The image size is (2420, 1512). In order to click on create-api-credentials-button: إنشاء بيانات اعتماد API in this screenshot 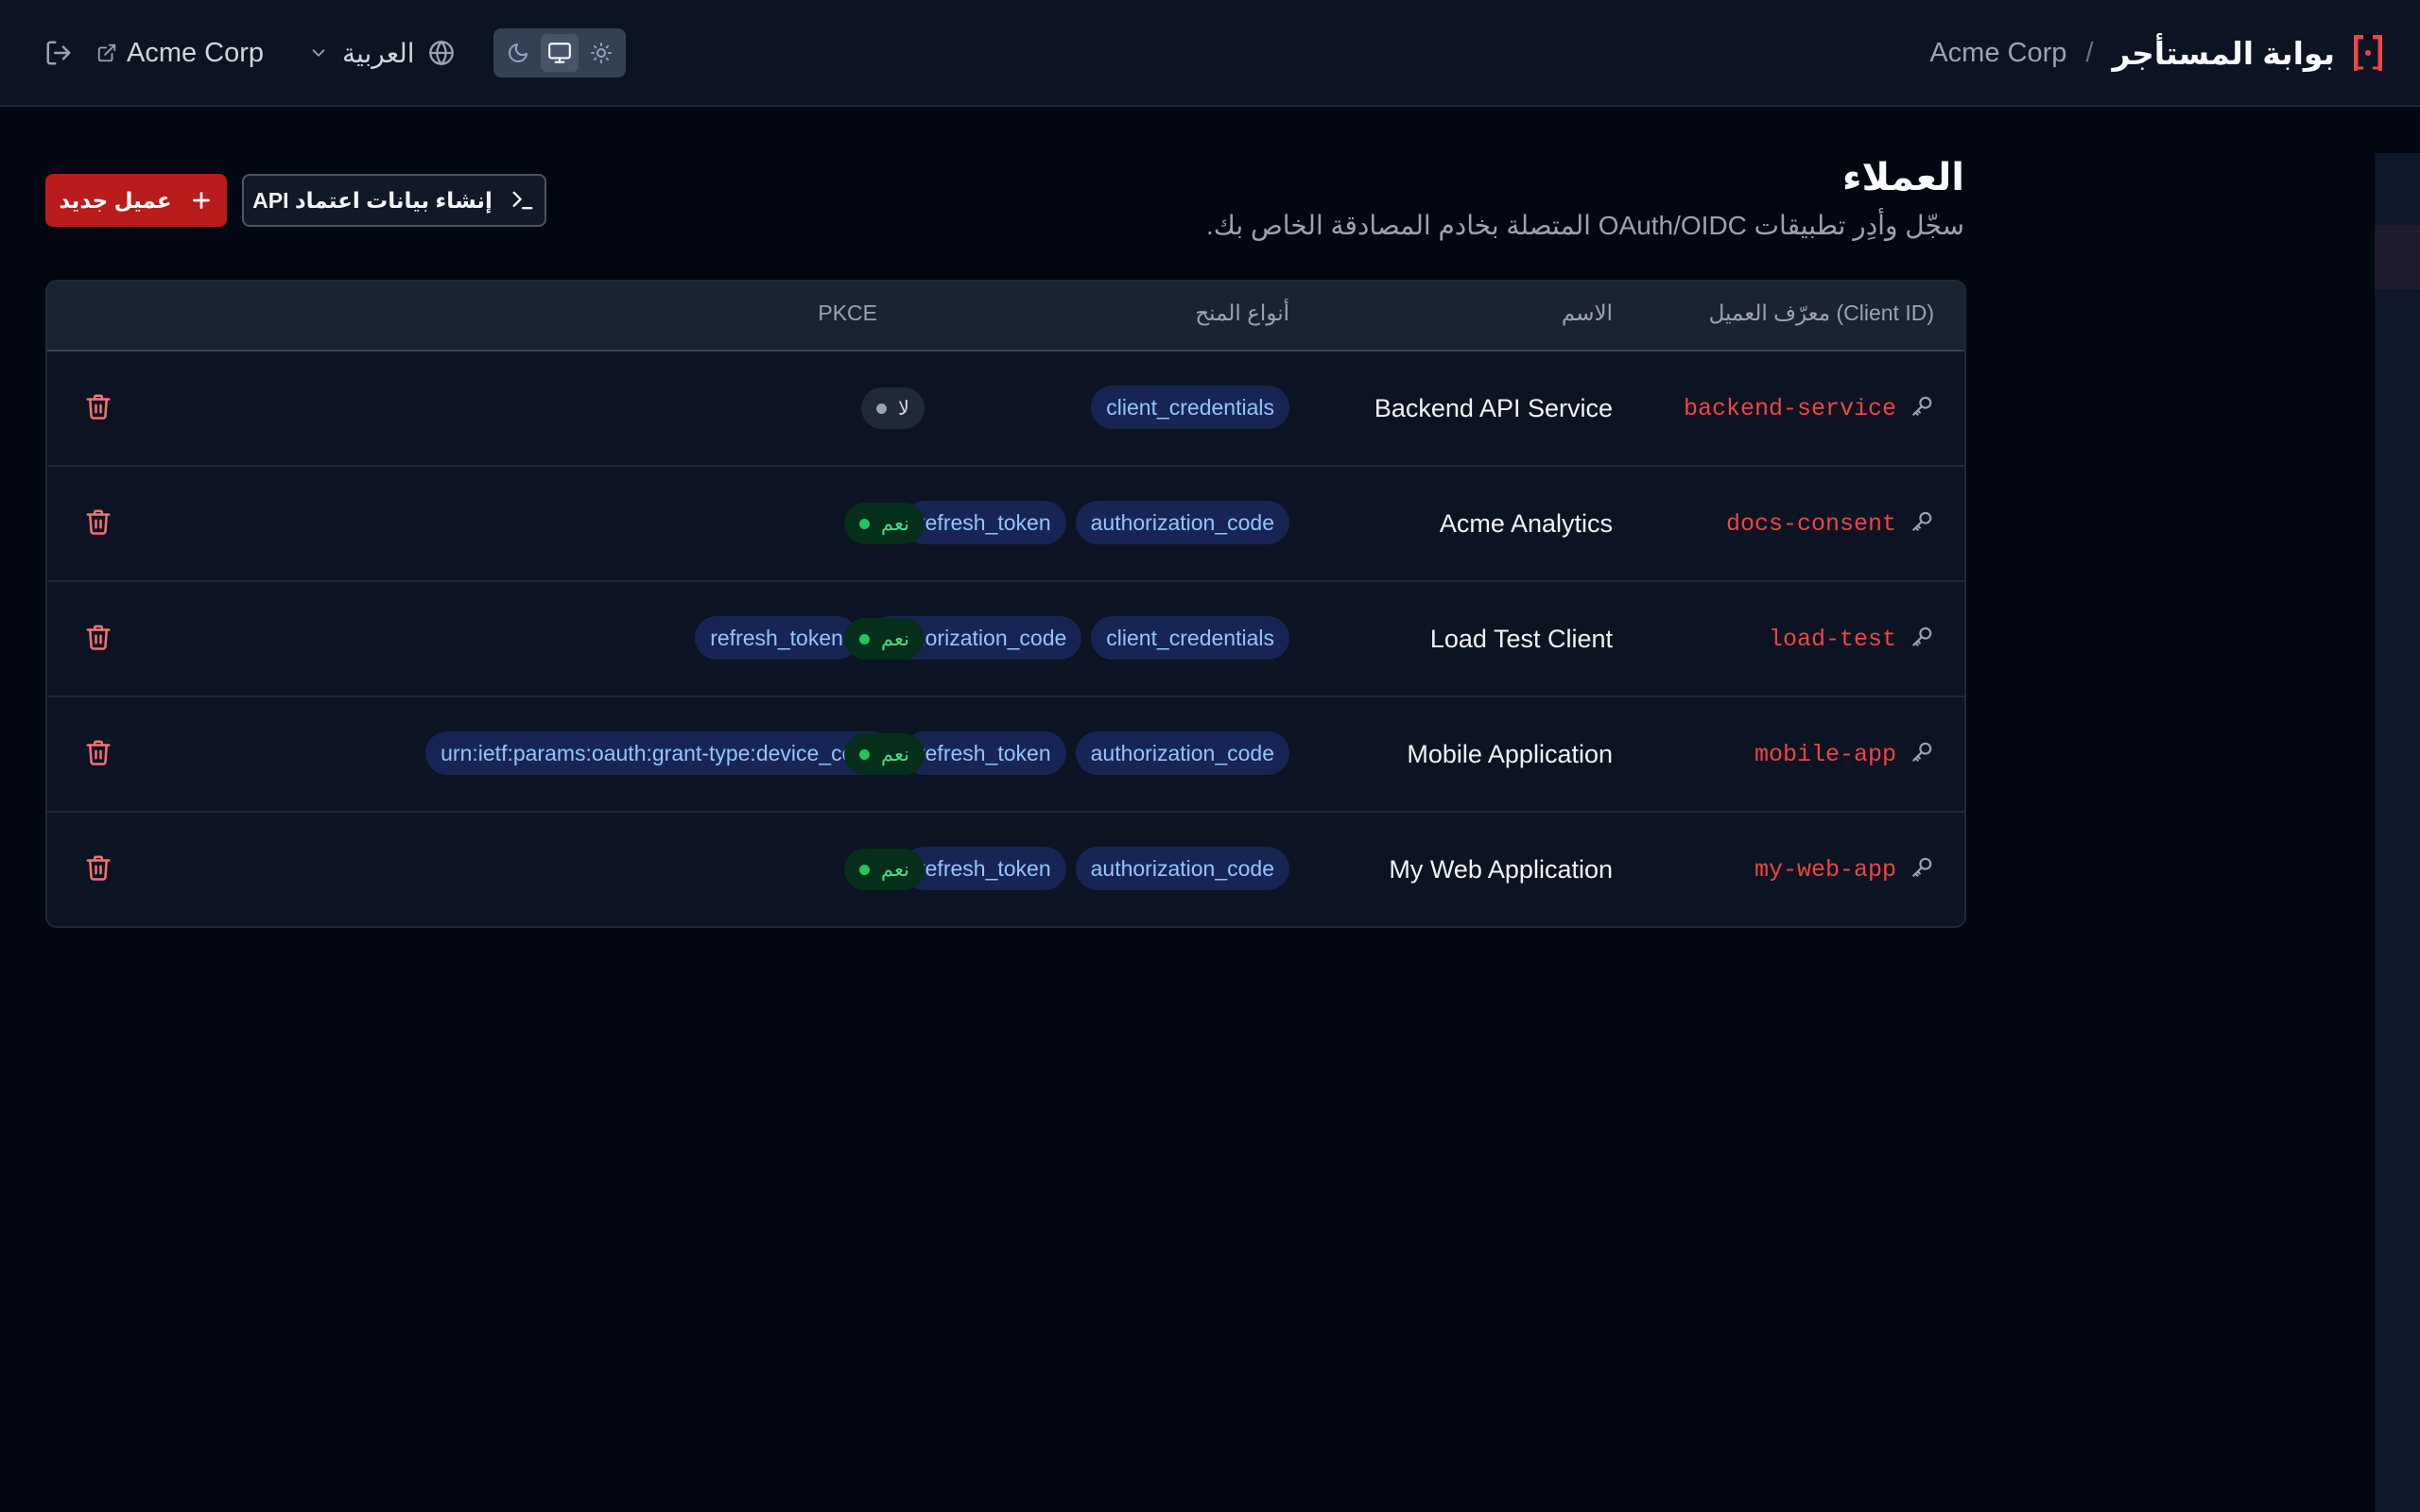, I will do `click(394, 200)`.